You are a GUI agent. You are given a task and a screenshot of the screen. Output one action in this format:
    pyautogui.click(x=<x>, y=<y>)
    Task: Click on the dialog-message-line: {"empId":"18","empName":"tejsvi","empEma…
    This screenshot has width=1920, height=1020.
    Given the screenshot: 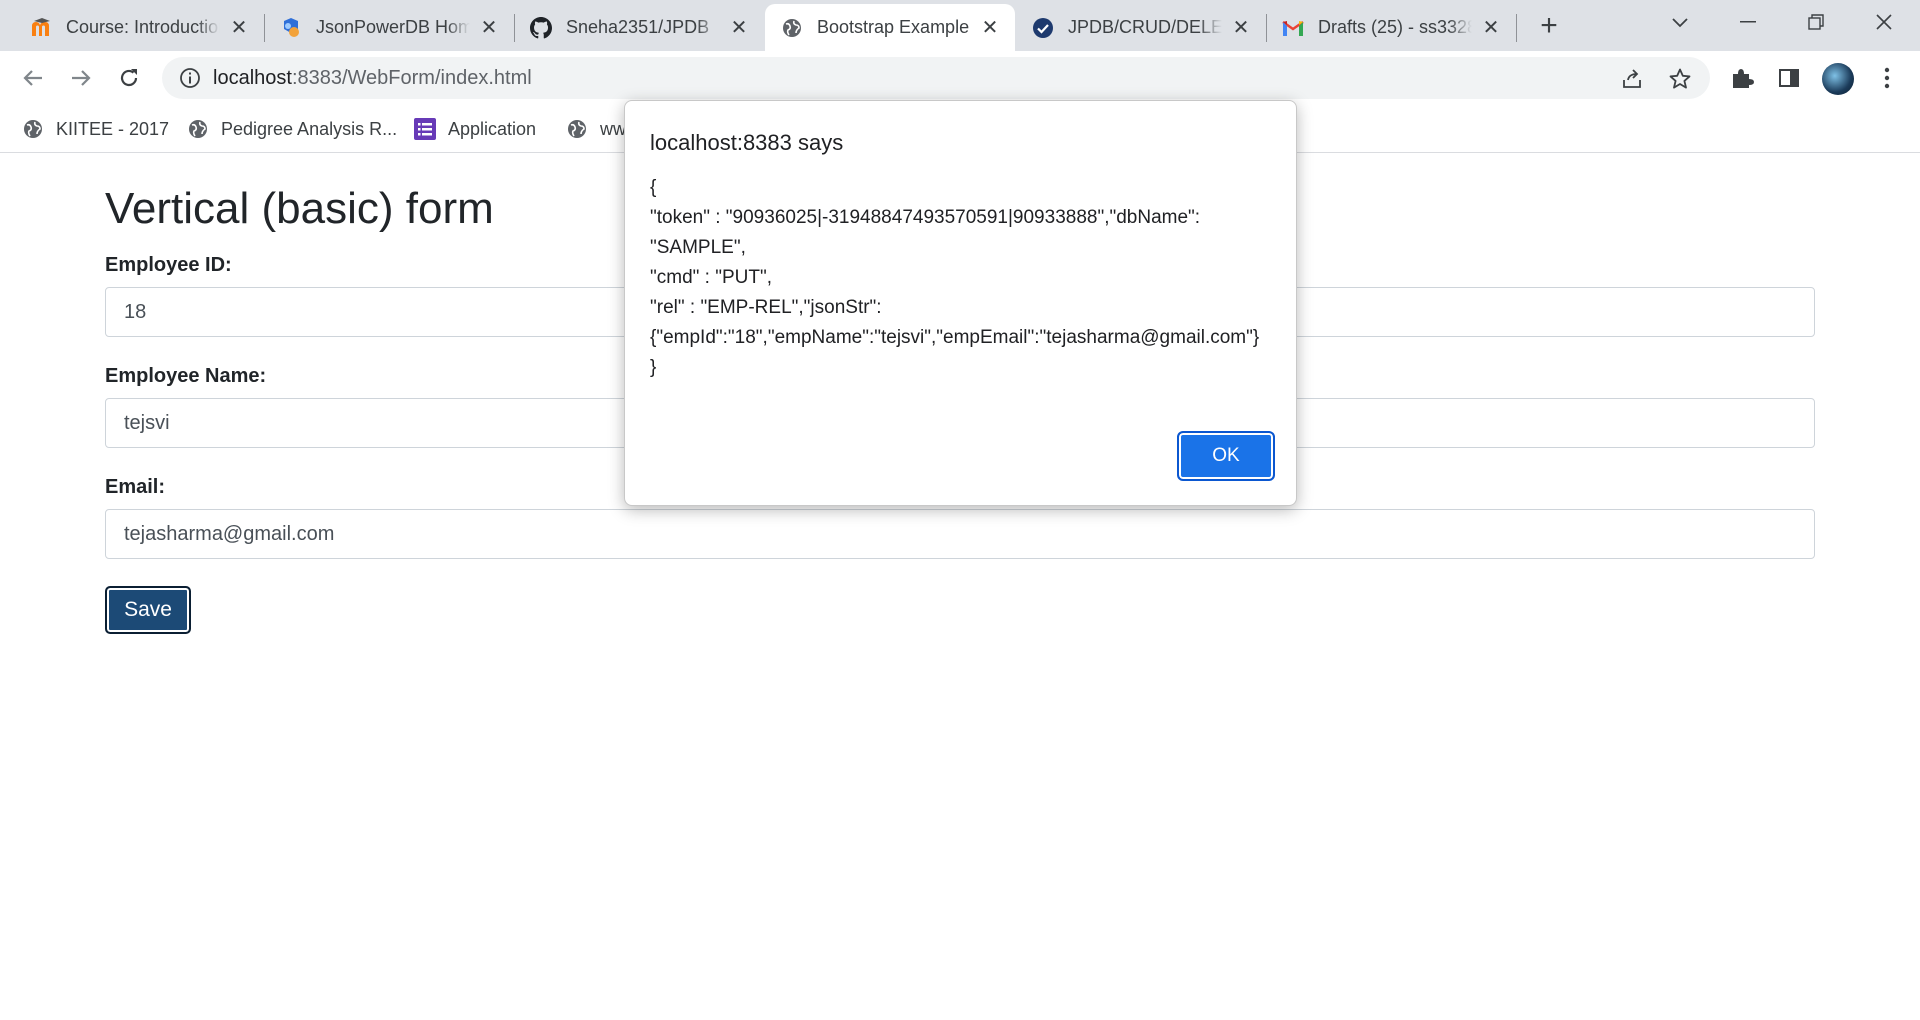 What is the action you would take?
    pyautogui.click(x=955, y=337)
    